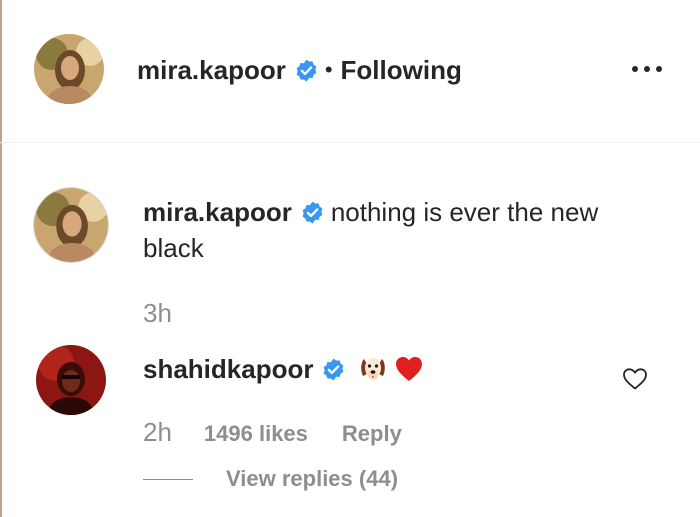 The height and width of the screenshot is (517, 700). I want to click on commenter-avatar, so click(71, 380).